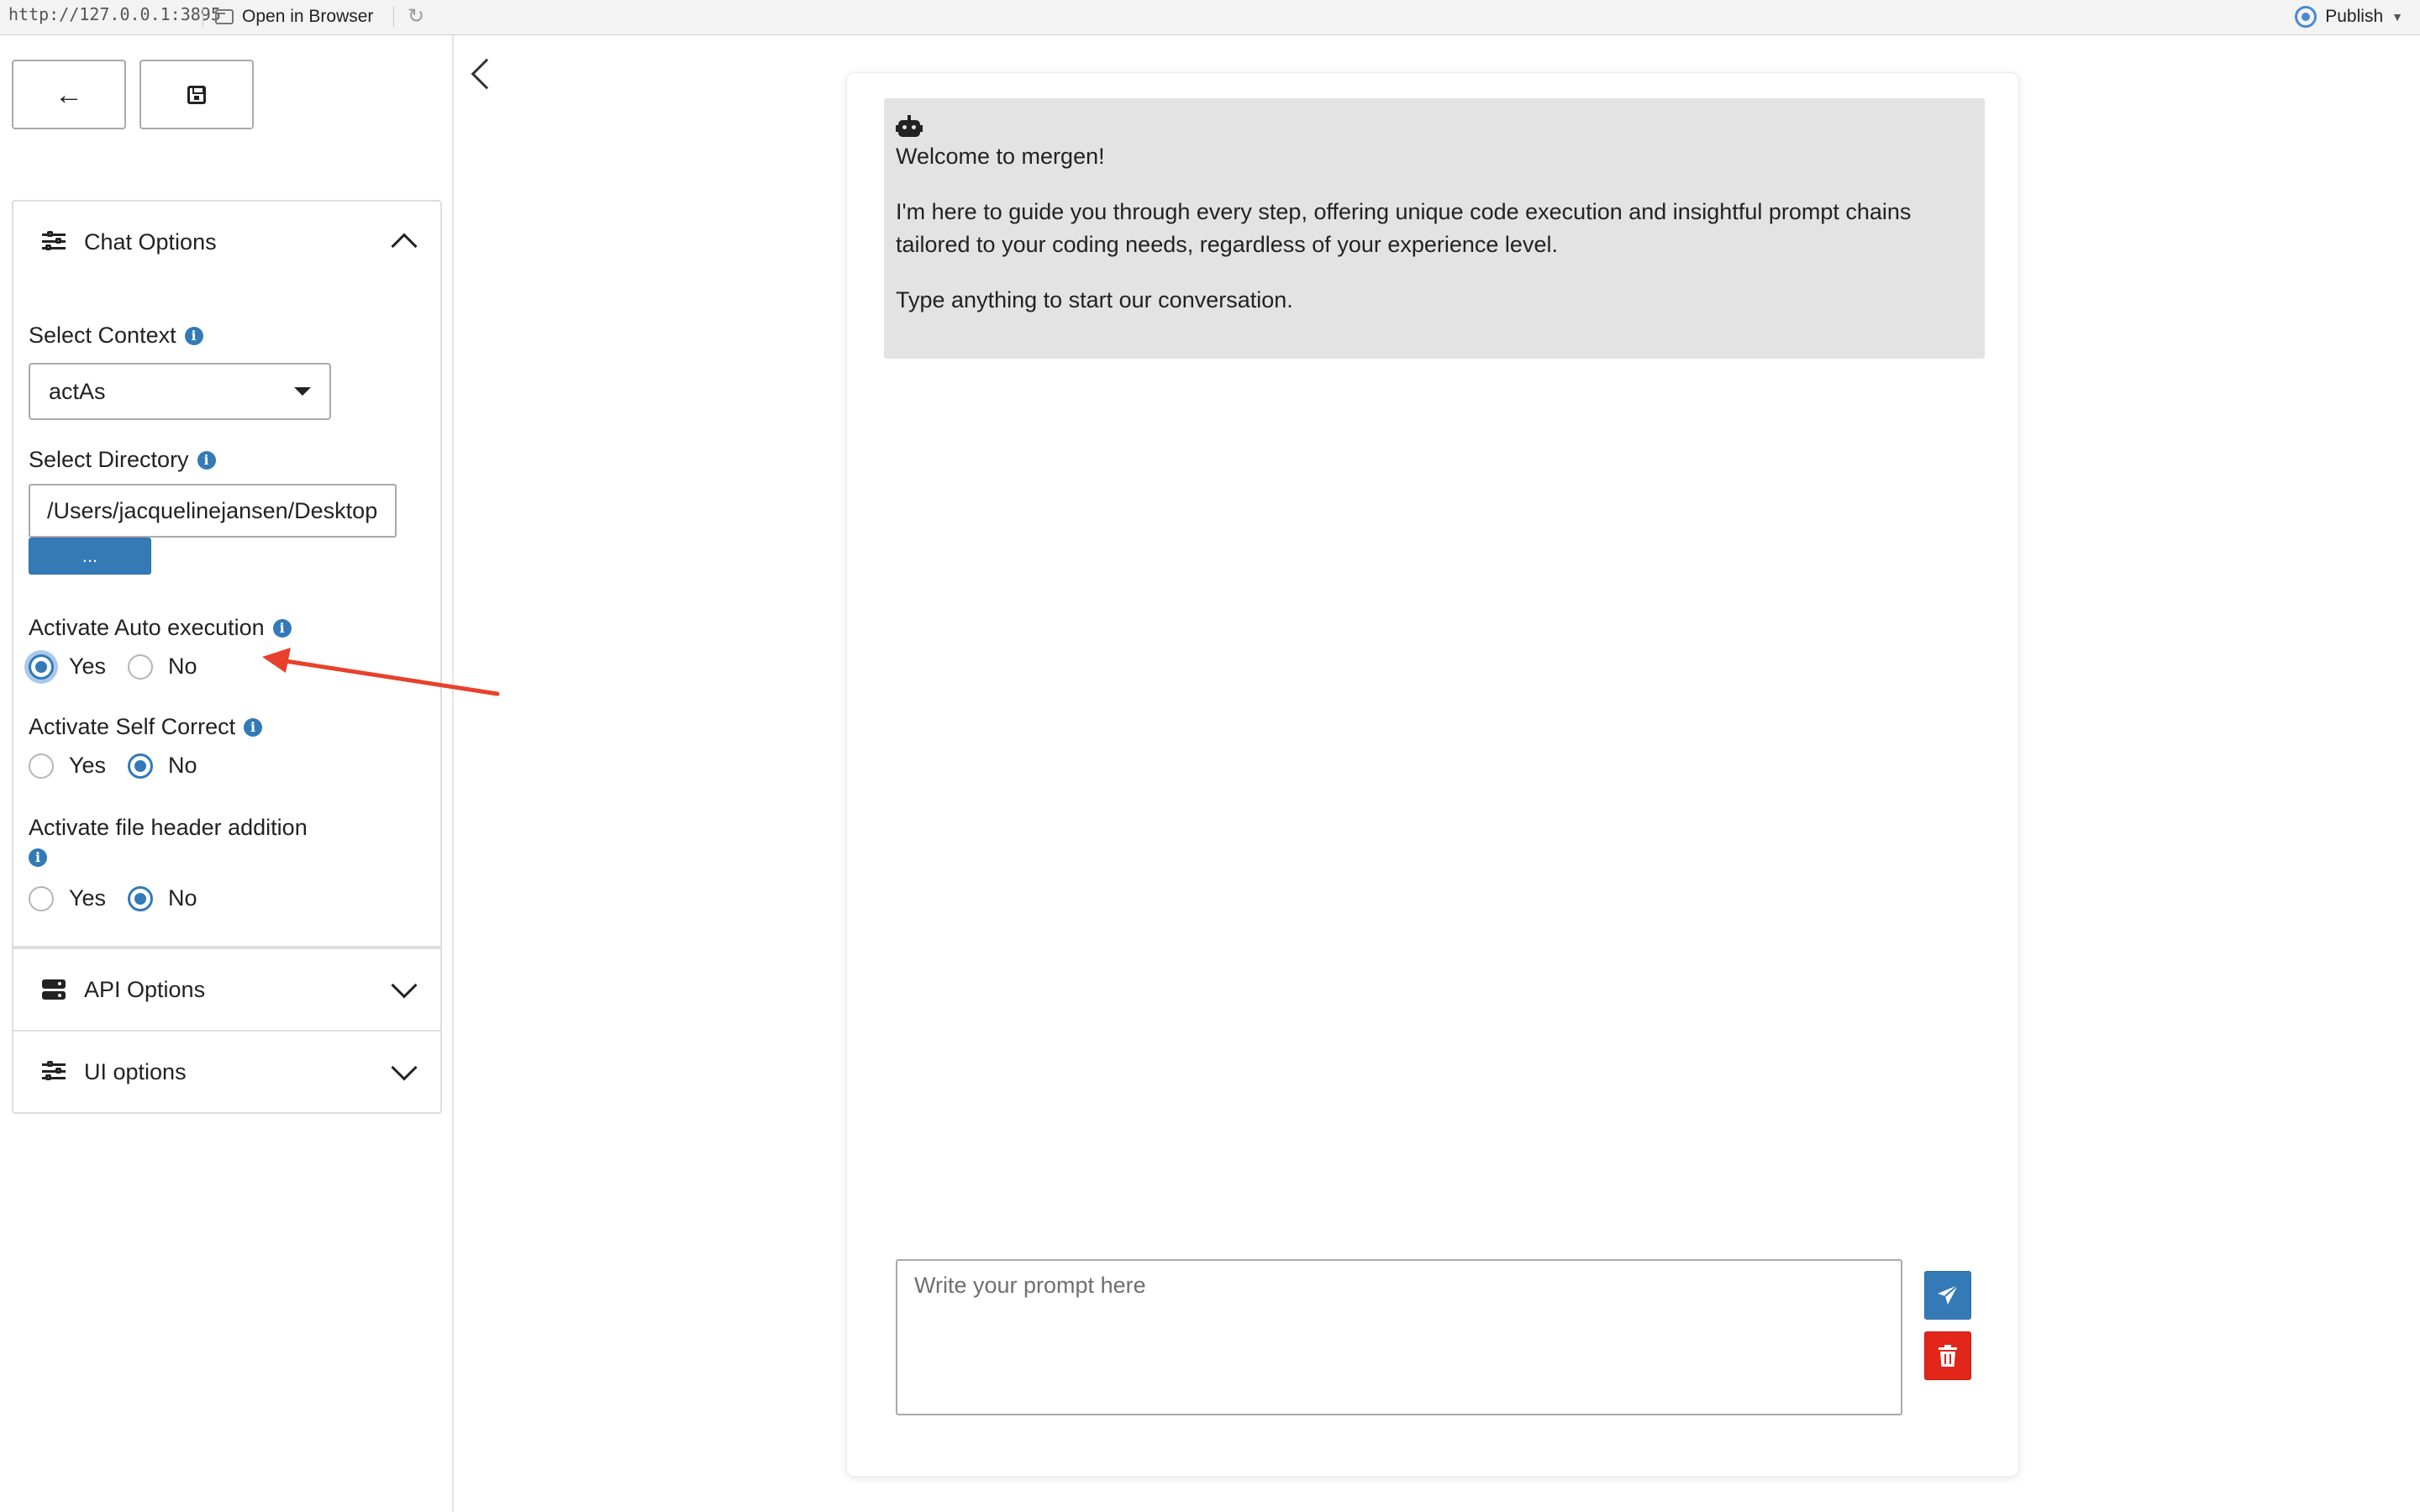  What do you see at coordinates (909, 127) in the screenshot?
I see `robot-icon` at bounding box center [909, 127].